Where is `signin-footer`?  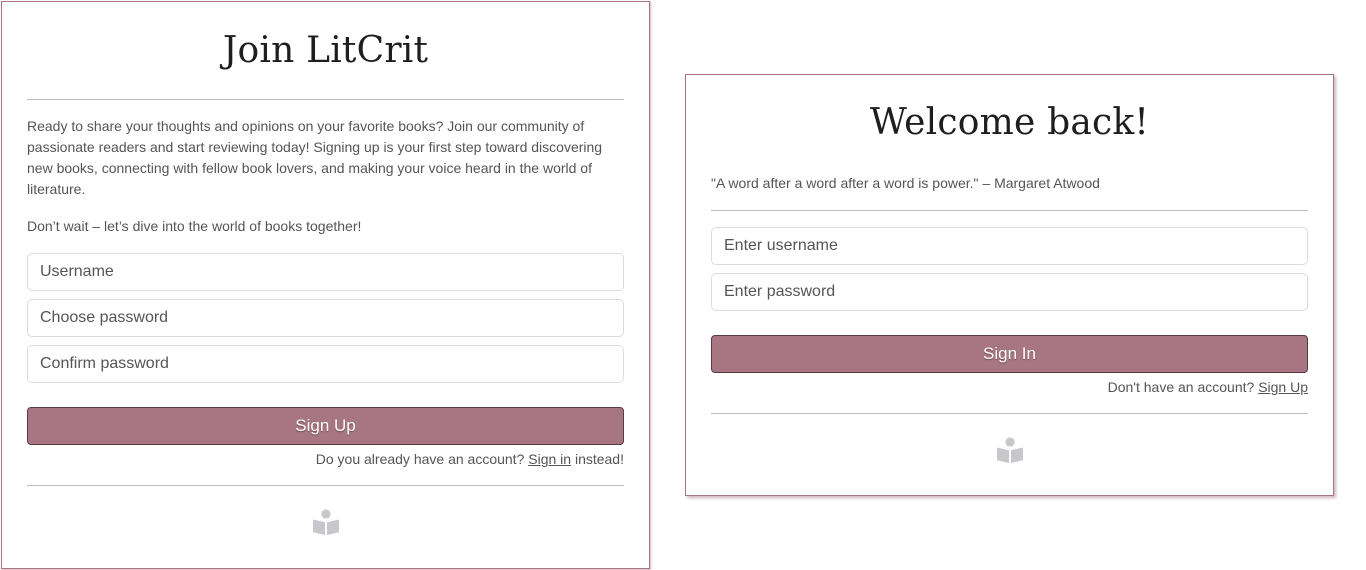 signin-footer is located at coordinates (1009, 439).